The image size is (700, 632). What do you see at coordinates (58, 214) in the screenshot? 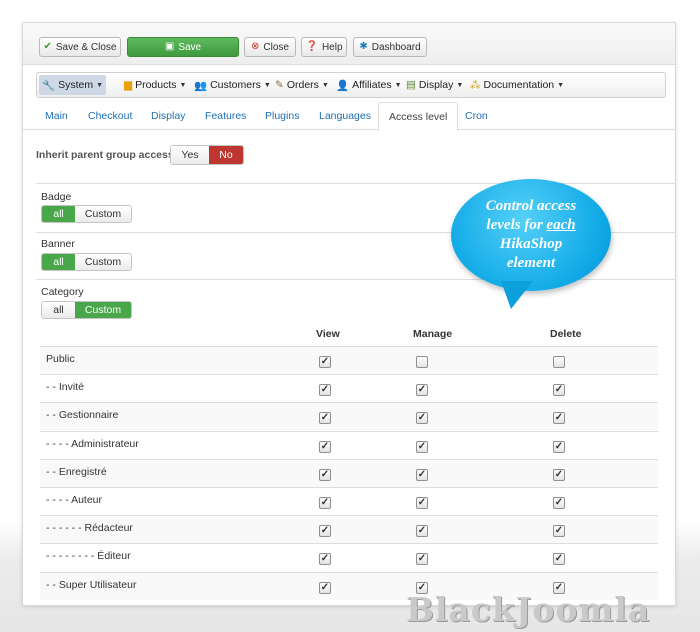
I see `badge-all-button: all` at bounding box center [58, 214].